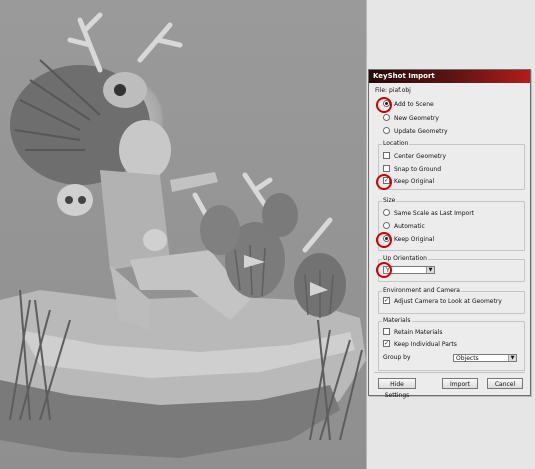 The image size is (535, 469). I want to click on snap-to-ground-checkbox: Snap to Ground, so click(412, 169).